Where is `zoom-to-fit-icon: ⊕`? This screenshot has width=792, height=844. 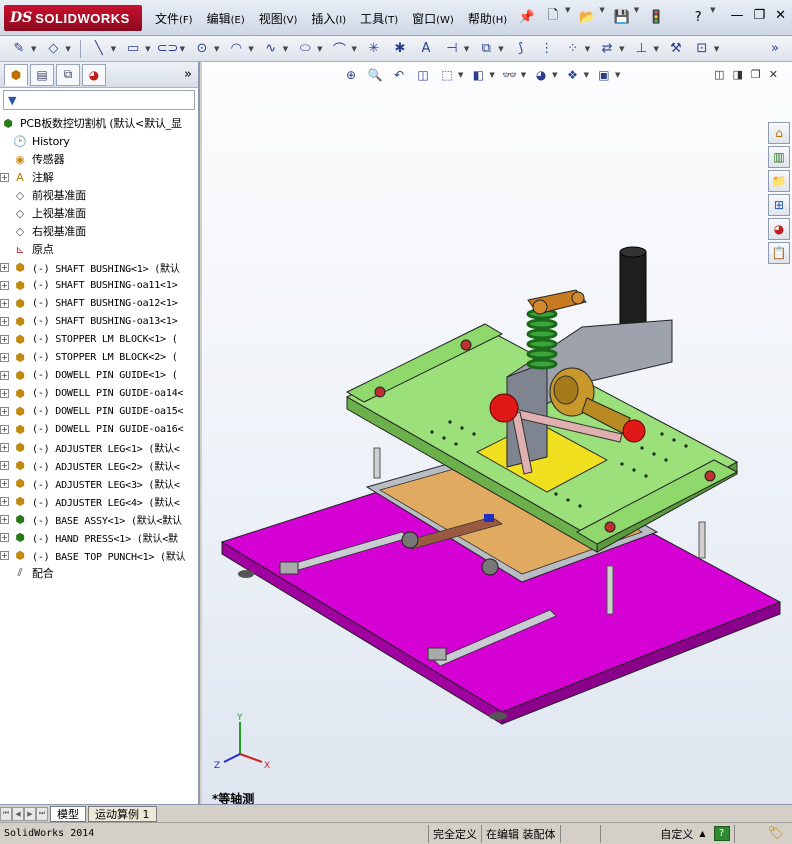
zoom-to-fit-icon: ⊕ is located at coordinates (351, 75).